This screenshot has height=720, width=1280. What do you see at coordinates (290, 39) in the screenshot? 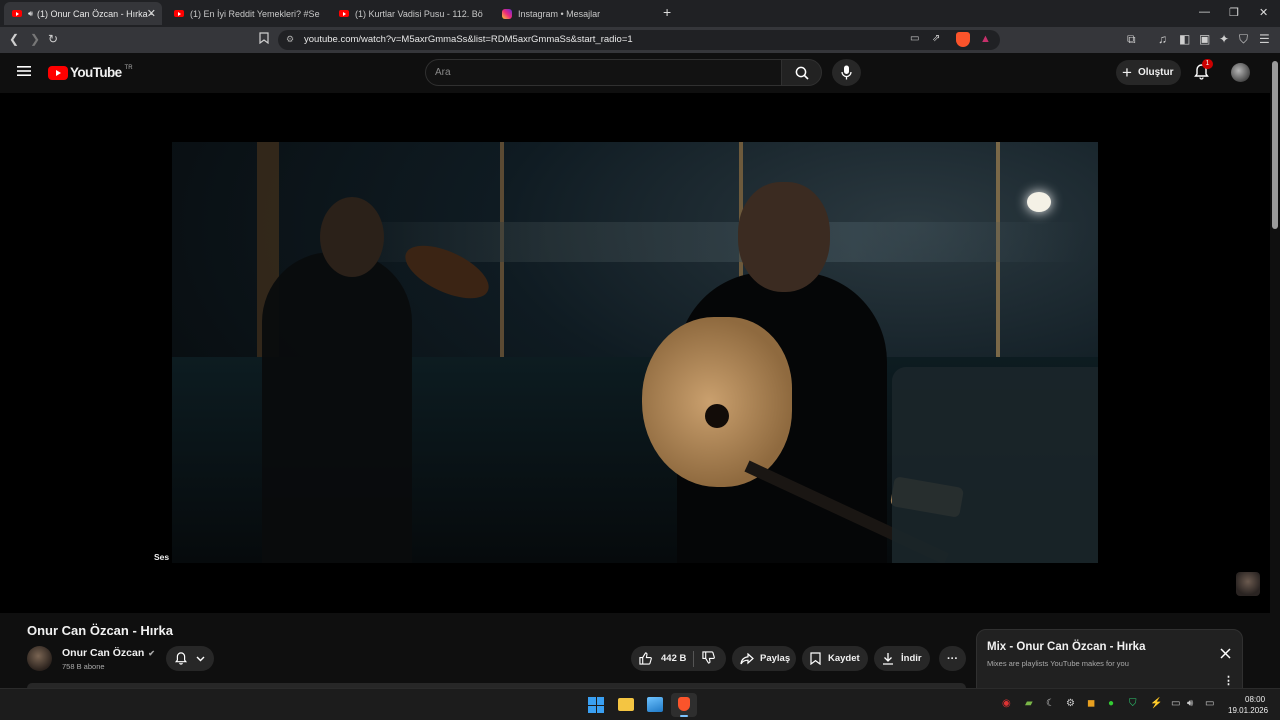
I see `site-info-icon: ⚙` at bounding box center [290, 39].